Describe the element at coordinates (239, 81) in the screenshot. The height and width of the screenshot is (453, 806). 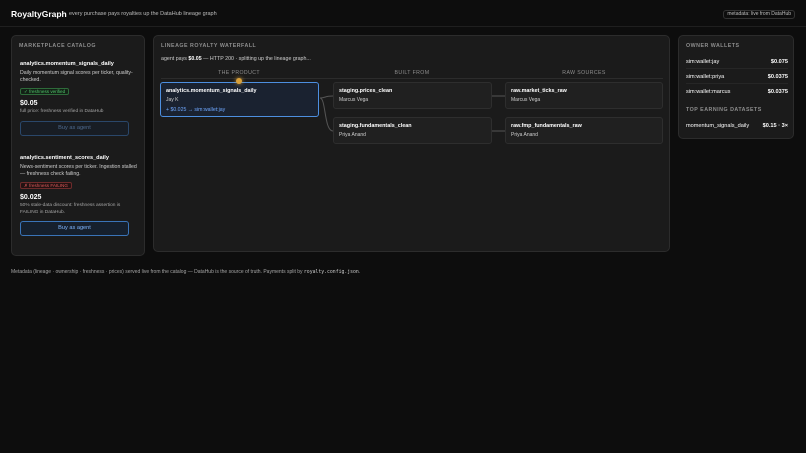
I see `coin-icon` at that location.